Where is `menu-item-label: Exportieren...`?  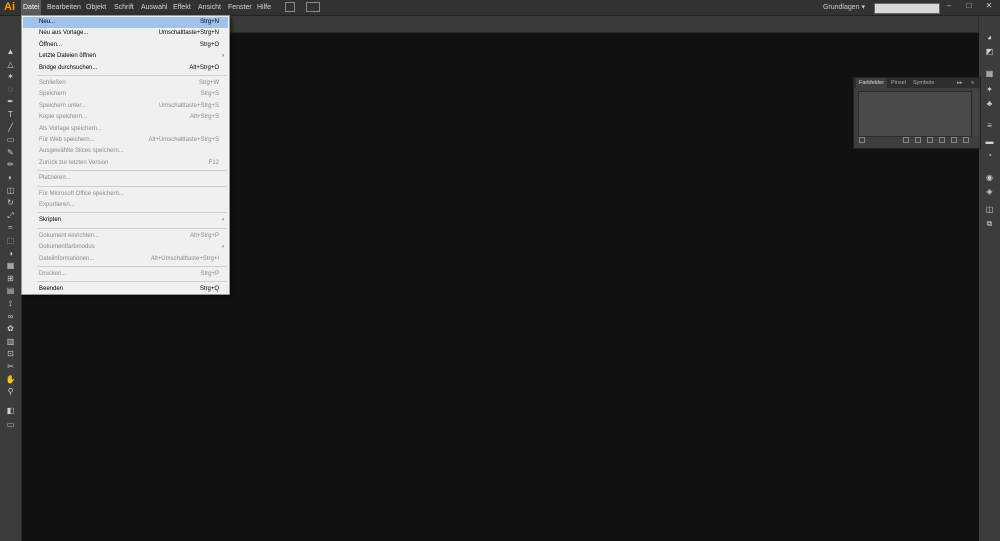 menu-item-label: Exportieren... is located at coordinates (57, 205).